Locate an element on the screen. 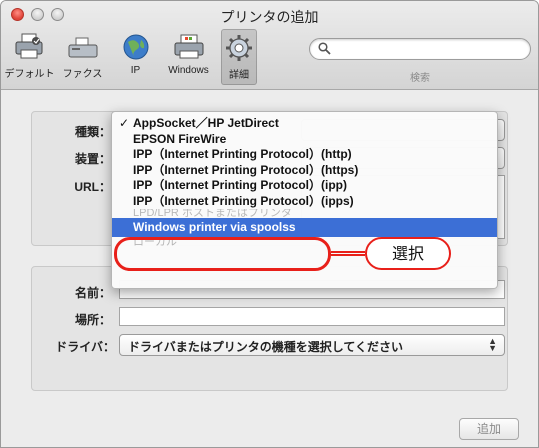  annotation-highlight-oval is located at coordinates (222, 254).